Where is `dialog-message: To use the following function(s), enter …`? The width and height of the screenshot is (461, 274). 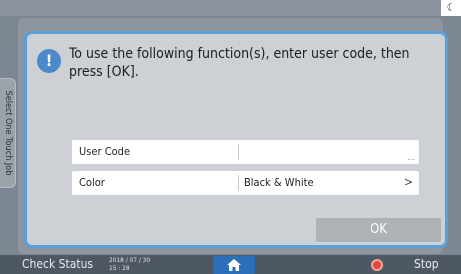
dialog-message: To use the following function(s), enter … is located at coordinates (239, 63).